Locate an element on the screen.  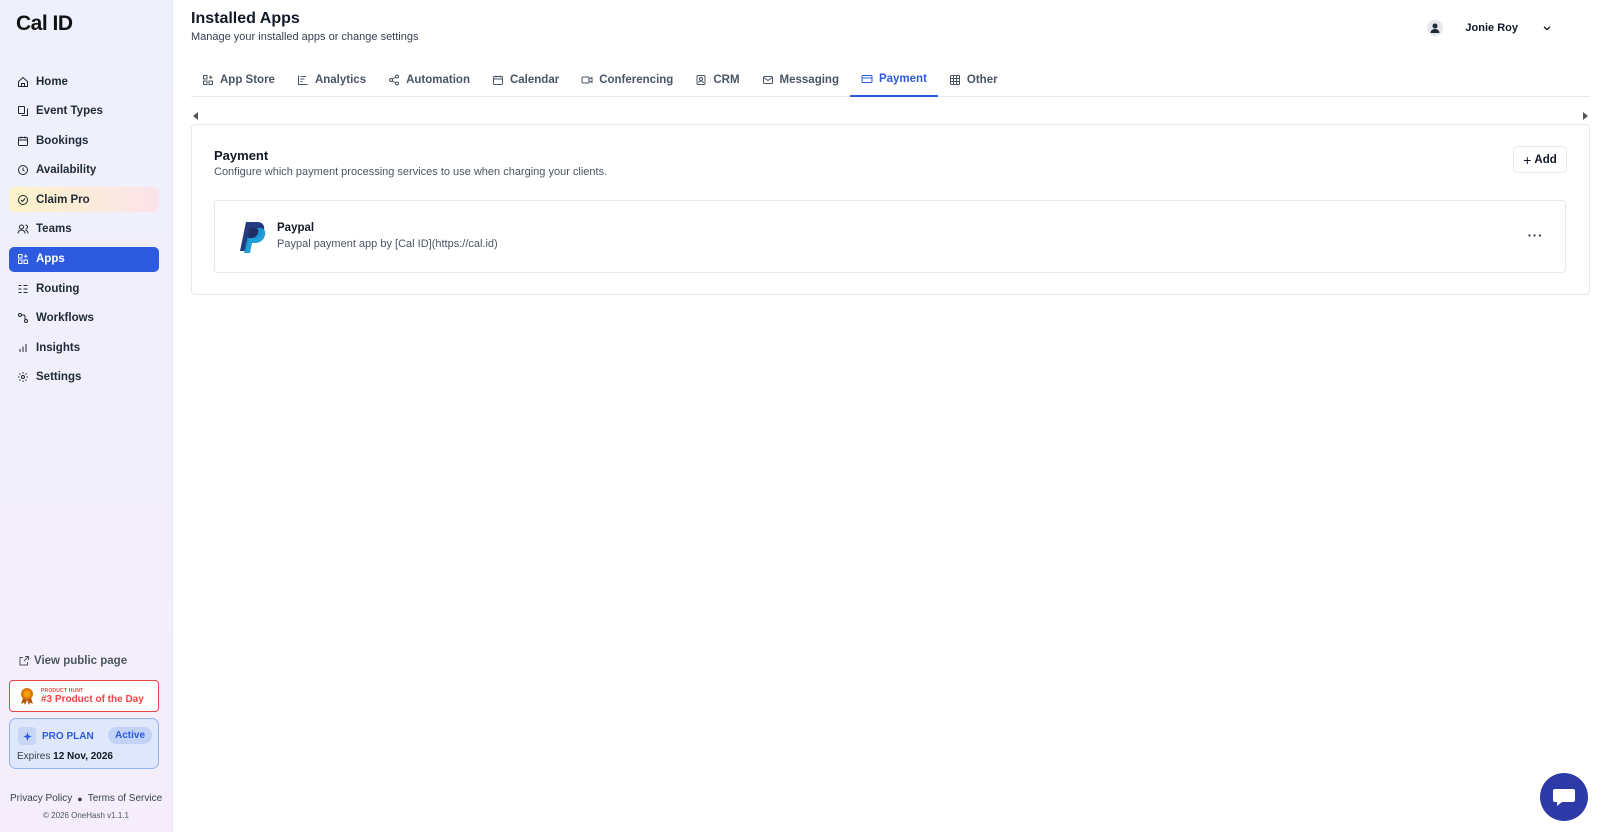
tab-crm: CRM is located at coordinates (717, 79).